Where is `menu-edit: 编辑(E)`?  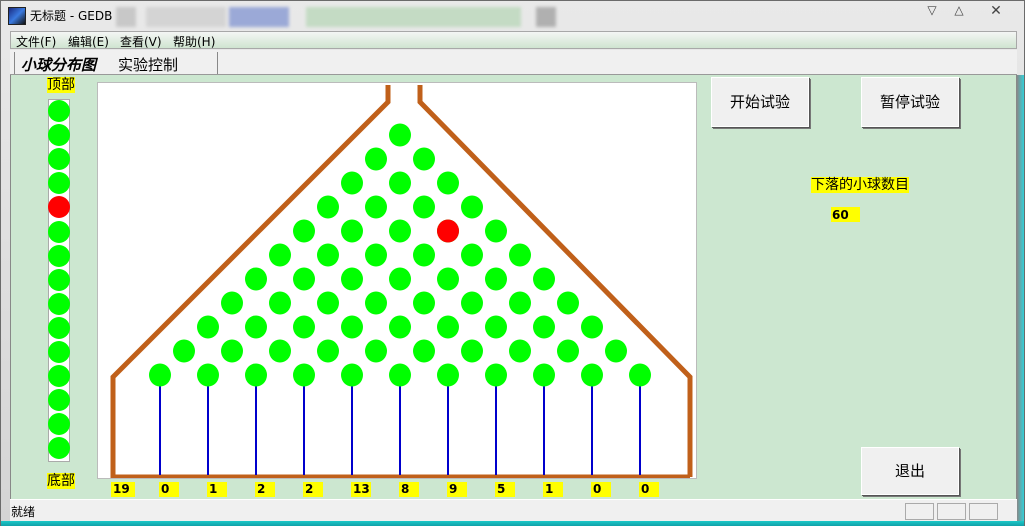
menu-edit: 编辑(E) is located at coordinates (88, 41).